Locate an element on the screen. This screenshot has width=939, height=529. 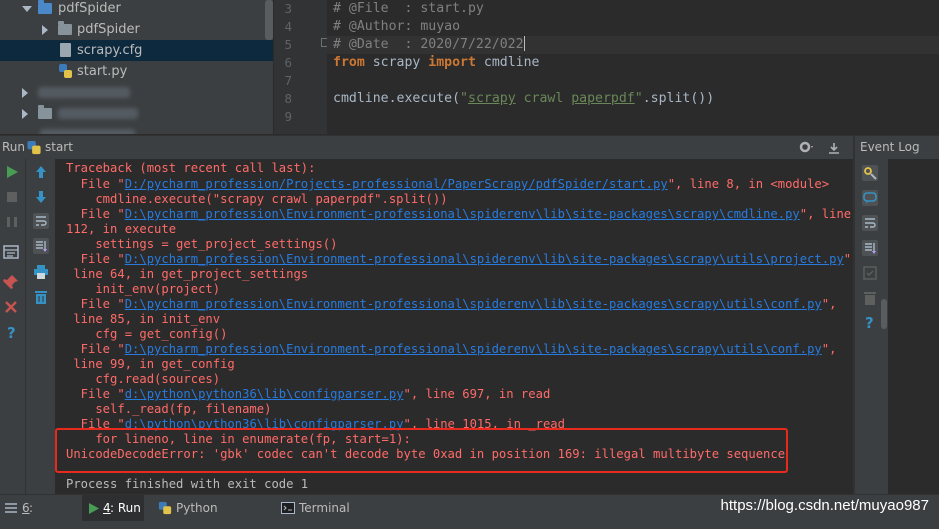
code-text: scrapy is located at coordinates (396, 62).